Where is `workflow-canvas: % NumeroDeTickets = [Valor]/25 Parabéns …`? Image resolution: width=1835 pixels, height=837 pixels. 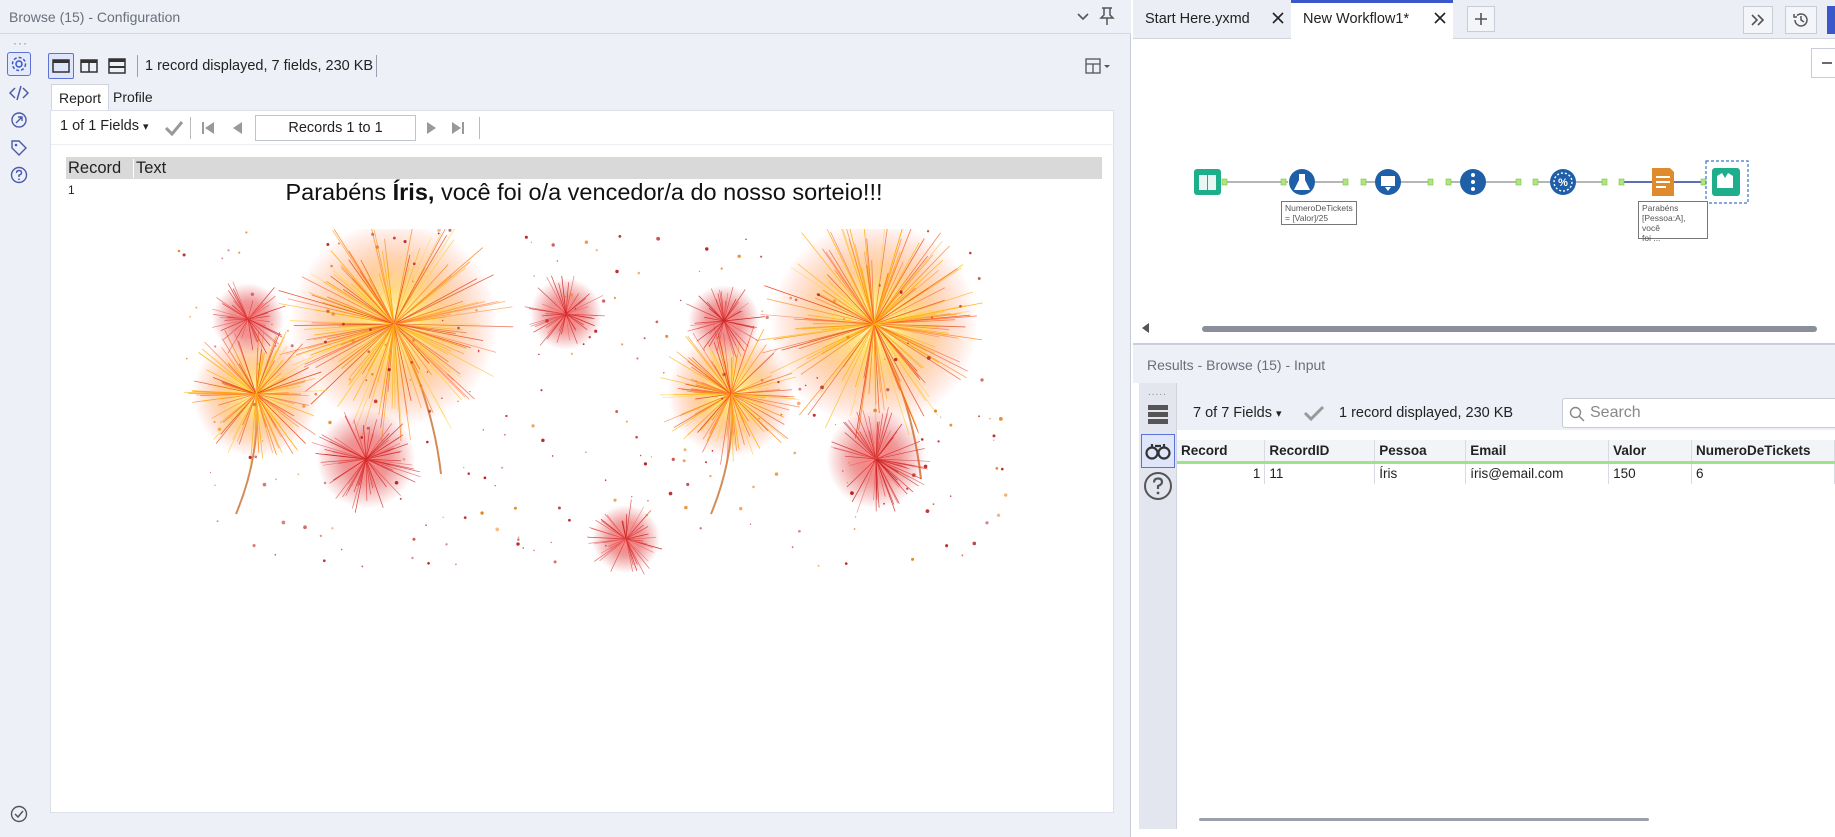
workflow-canvas: % NumeroDeTickets = [Valor]/25 Parabéns … is located at coordinates (1484, 189).